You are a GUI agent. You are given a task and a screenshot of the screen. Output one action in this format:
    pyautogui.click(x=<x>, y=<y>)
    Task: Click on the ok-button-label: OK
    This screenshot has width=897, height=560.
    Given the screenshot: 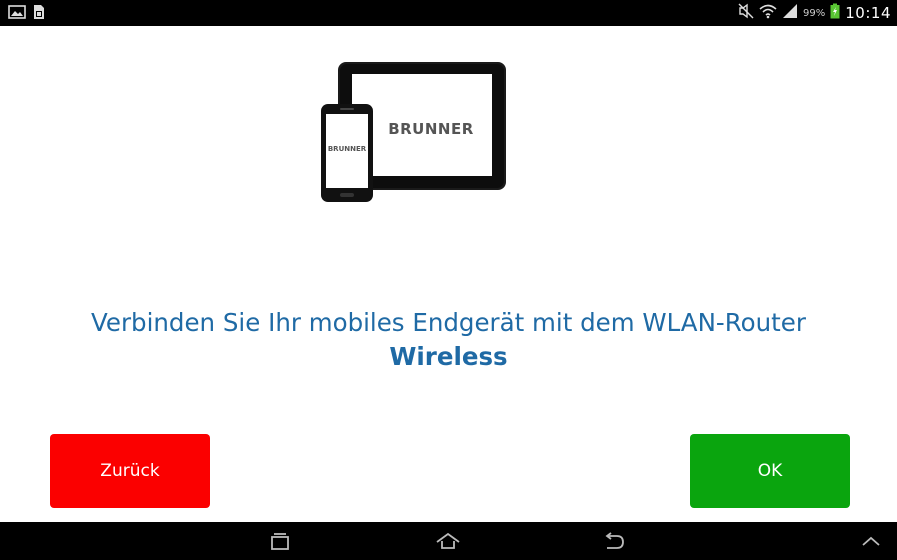 What is the action you would take?
    pyautogui.click(x=770, y=471)
    